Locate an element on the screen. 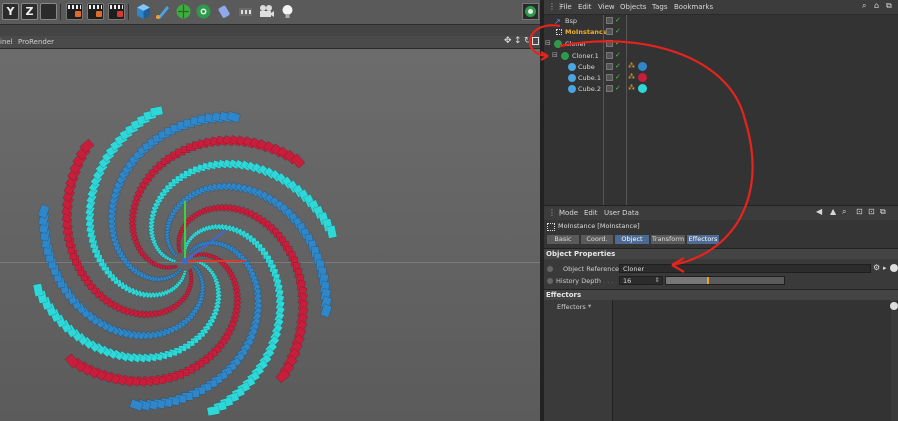 This screenshot has width=898, height=421. maximize-view-icon is located at coordinates (535, 41).